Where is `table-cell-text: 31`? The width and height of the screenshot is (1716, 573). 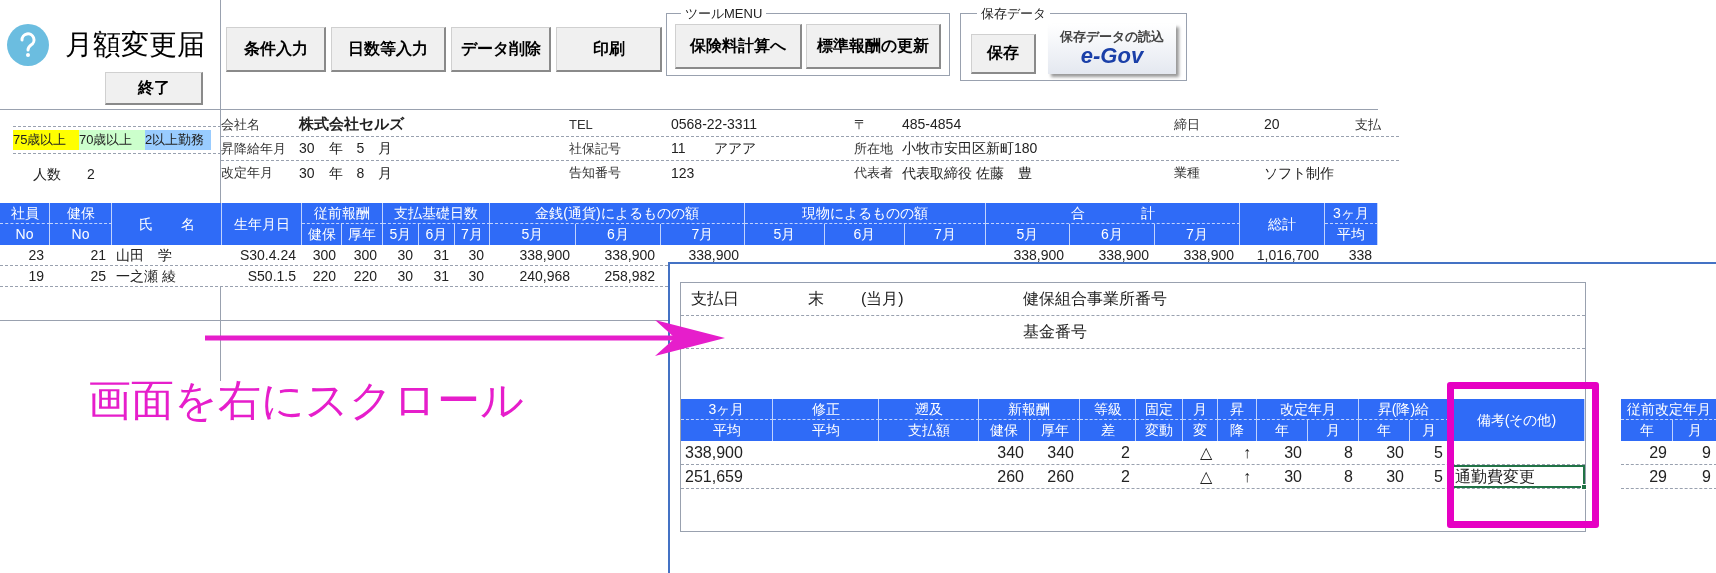
table-cell-text: 31 is located at coordinates (441, 276).